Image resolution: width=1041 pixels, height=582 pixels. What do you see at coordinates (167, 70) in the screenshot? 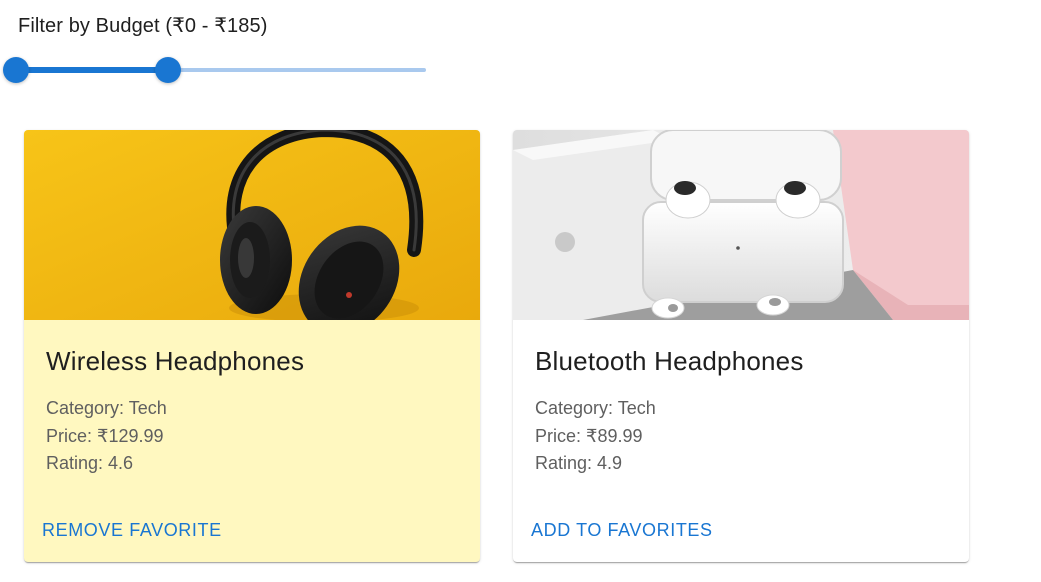
I see `slider-thumb-max` at bounding box center [167, 70].